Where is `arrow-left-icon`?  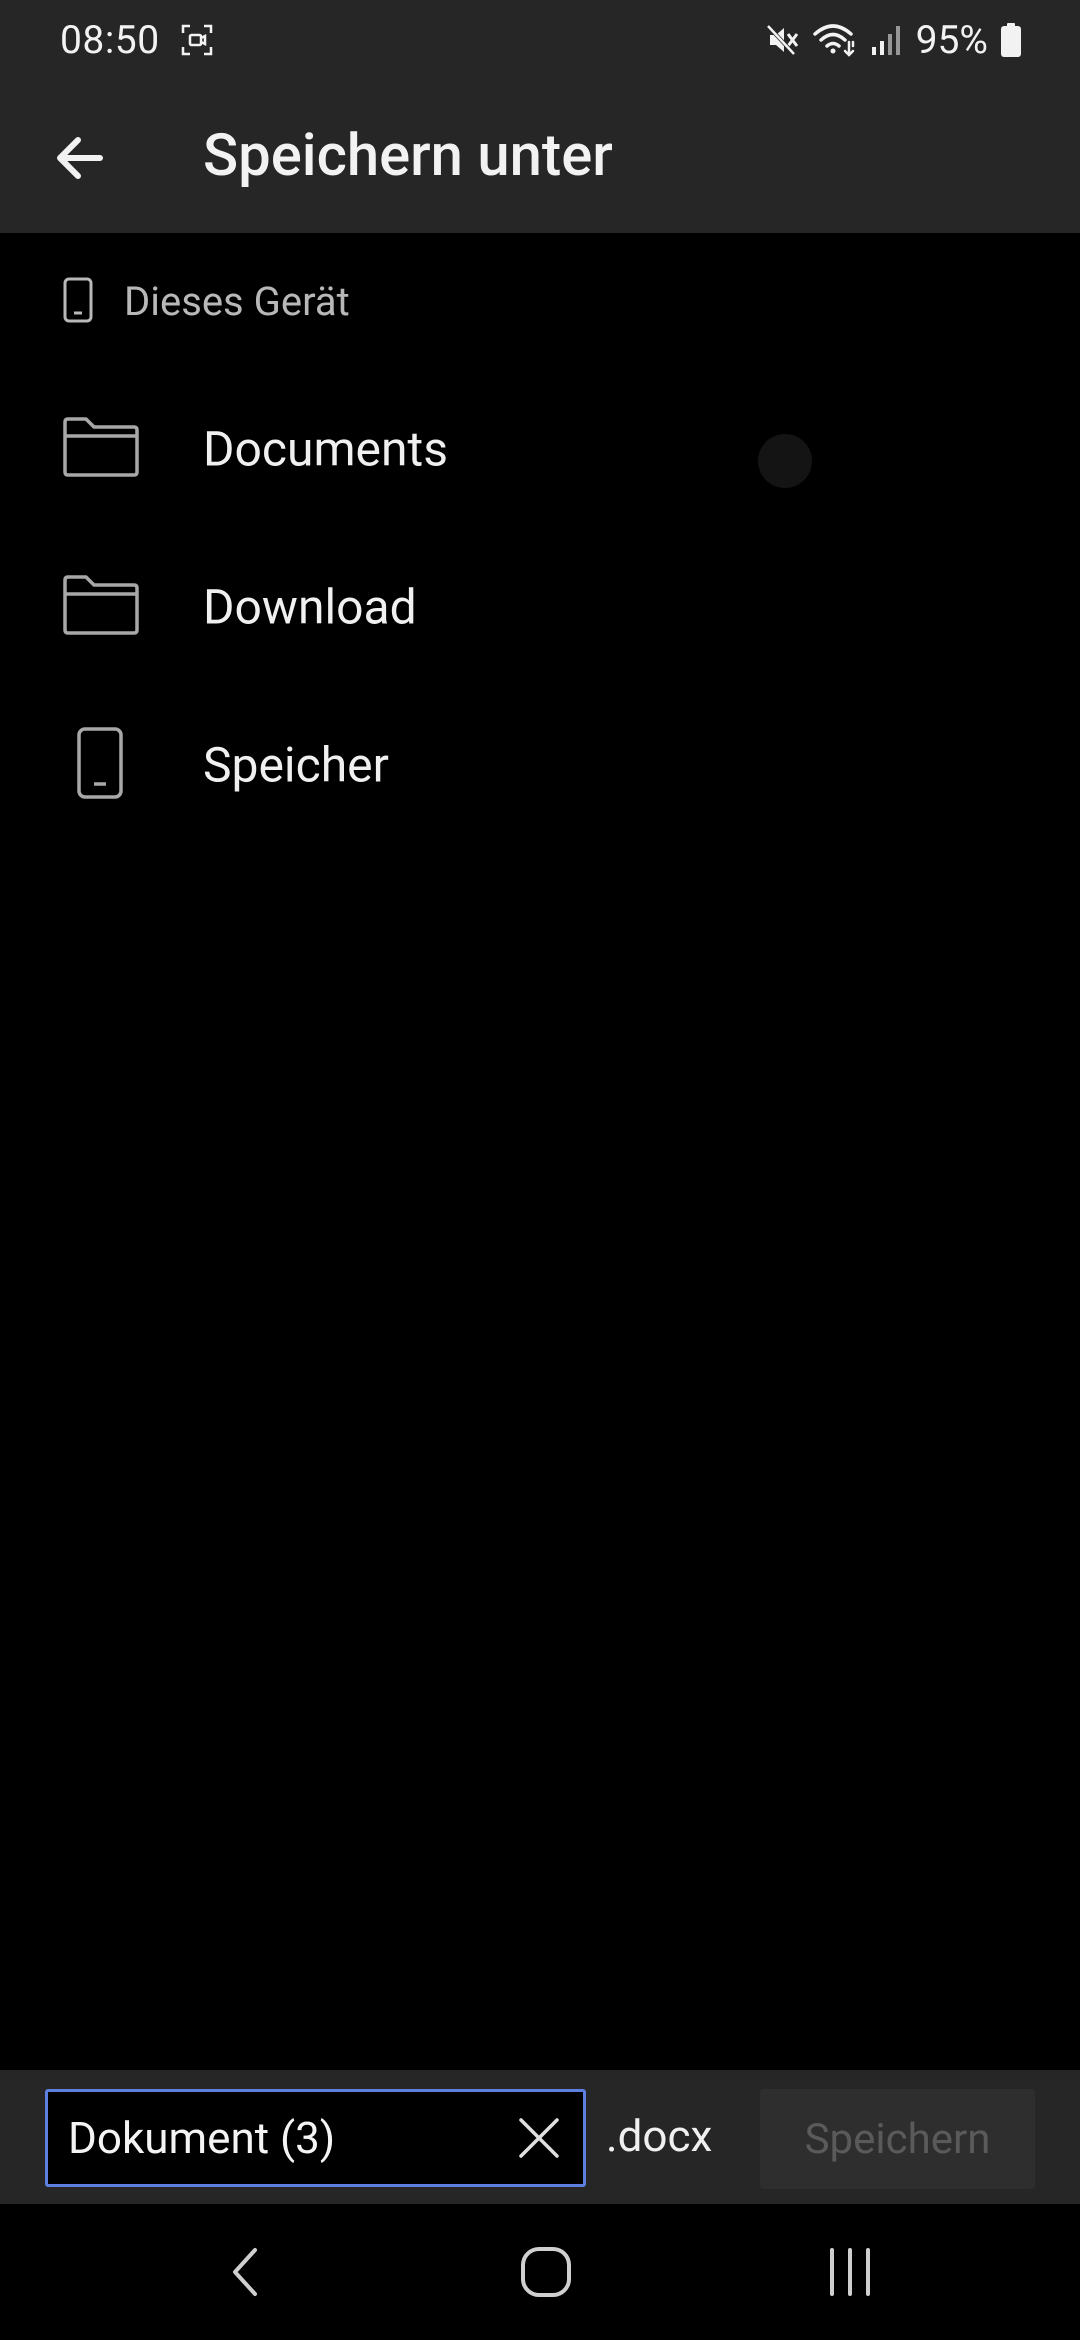 arrow-left-icon is located at coordinates (80, 158).